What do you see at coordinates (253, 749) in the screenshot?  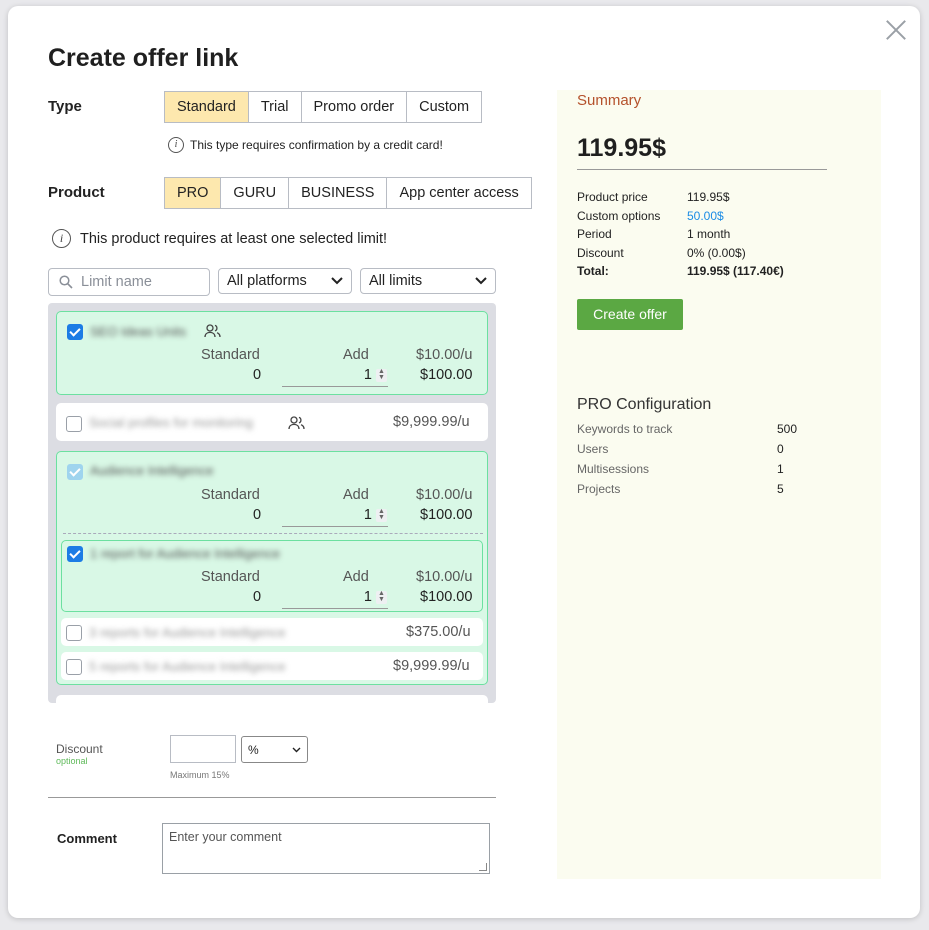 I see `discount-unit-value: %` at bounding box center [253, 749].